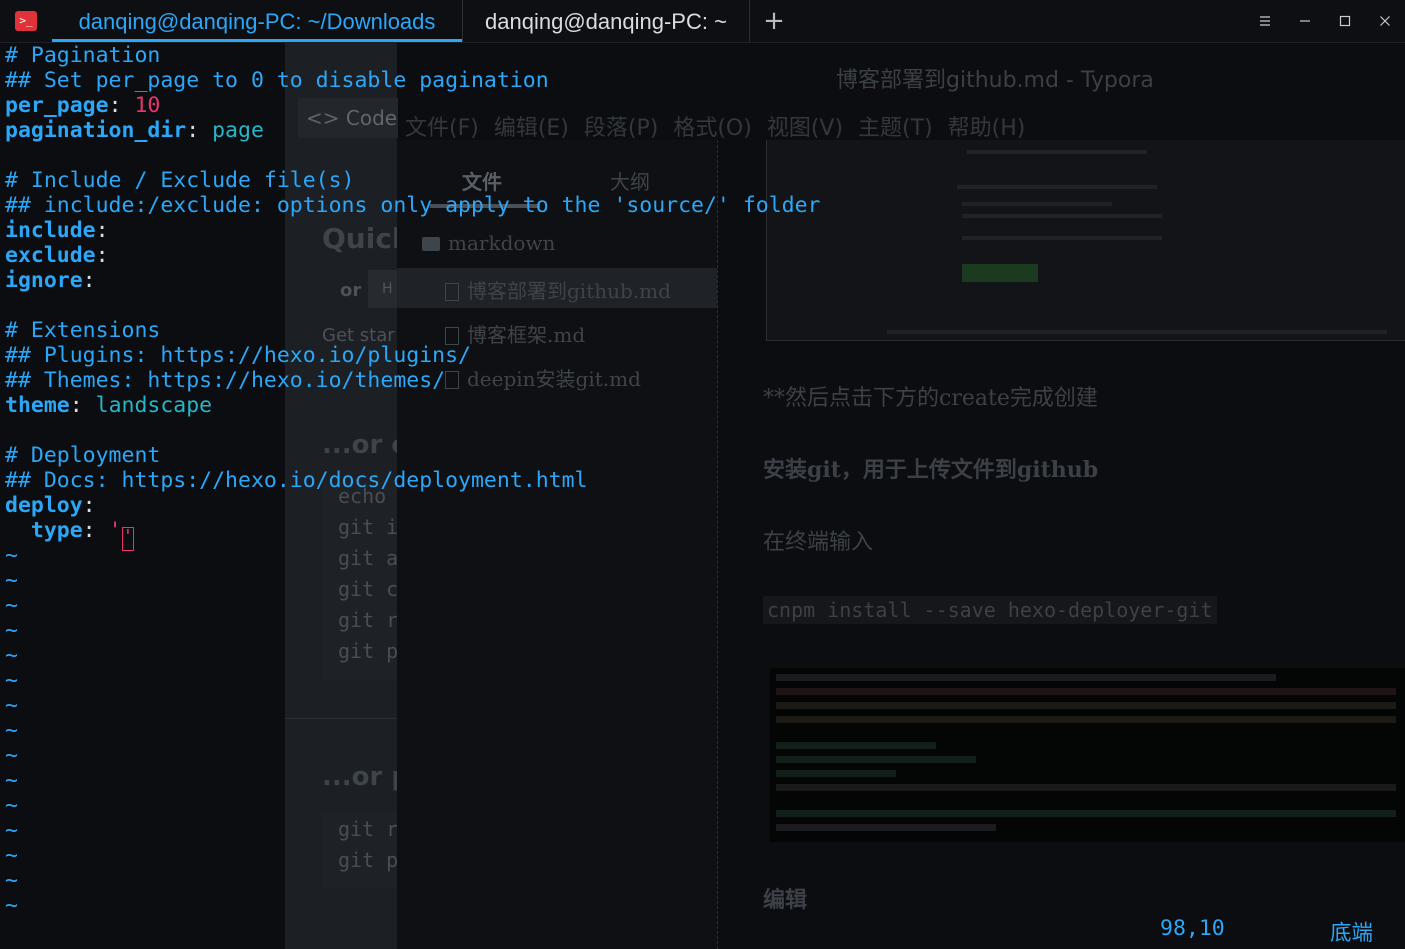  I want to click on code-line: git c, so click(368, 589).